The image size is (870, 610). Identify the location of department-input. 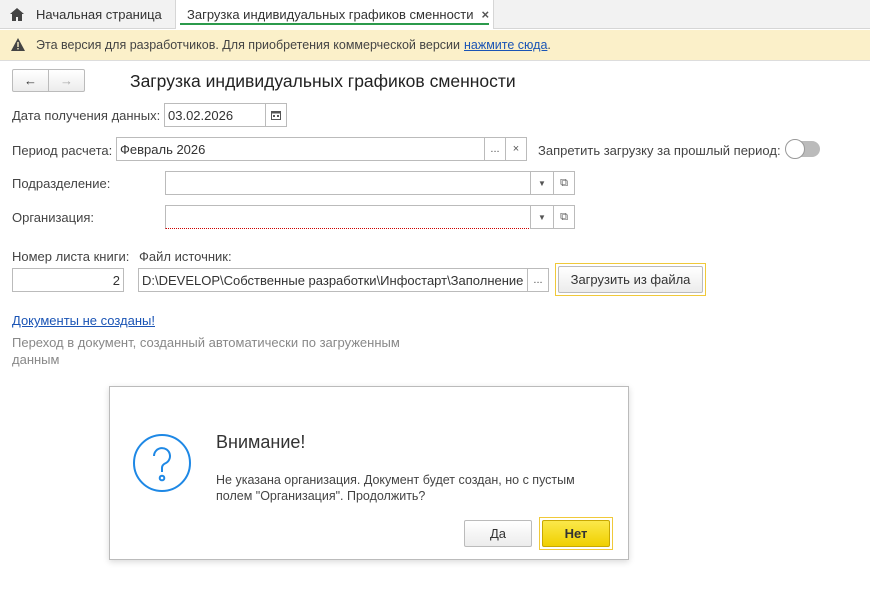
(348, 183).